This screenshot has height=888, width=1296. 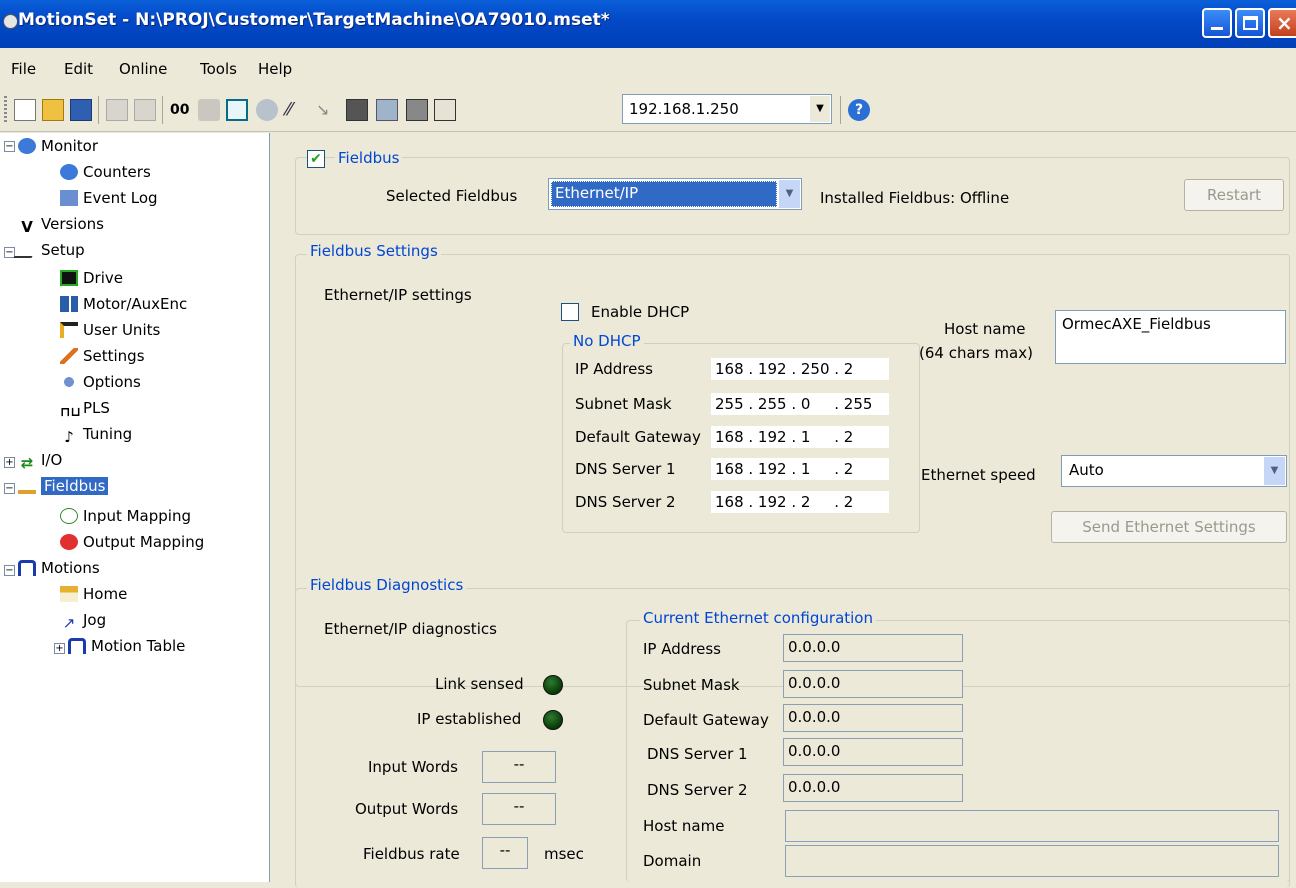 I want to click on ip-address-combo: 192.168.1.250 ▼, so click(x=727, y=109).